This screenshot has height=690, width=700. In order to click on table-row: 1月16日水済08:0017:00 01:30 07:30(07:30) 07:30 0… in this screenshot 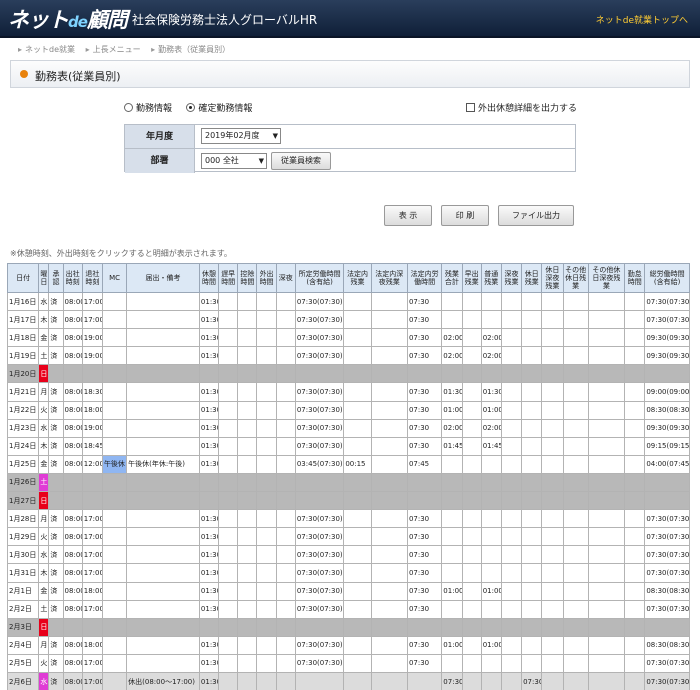, I will do `click(348, 301)`.